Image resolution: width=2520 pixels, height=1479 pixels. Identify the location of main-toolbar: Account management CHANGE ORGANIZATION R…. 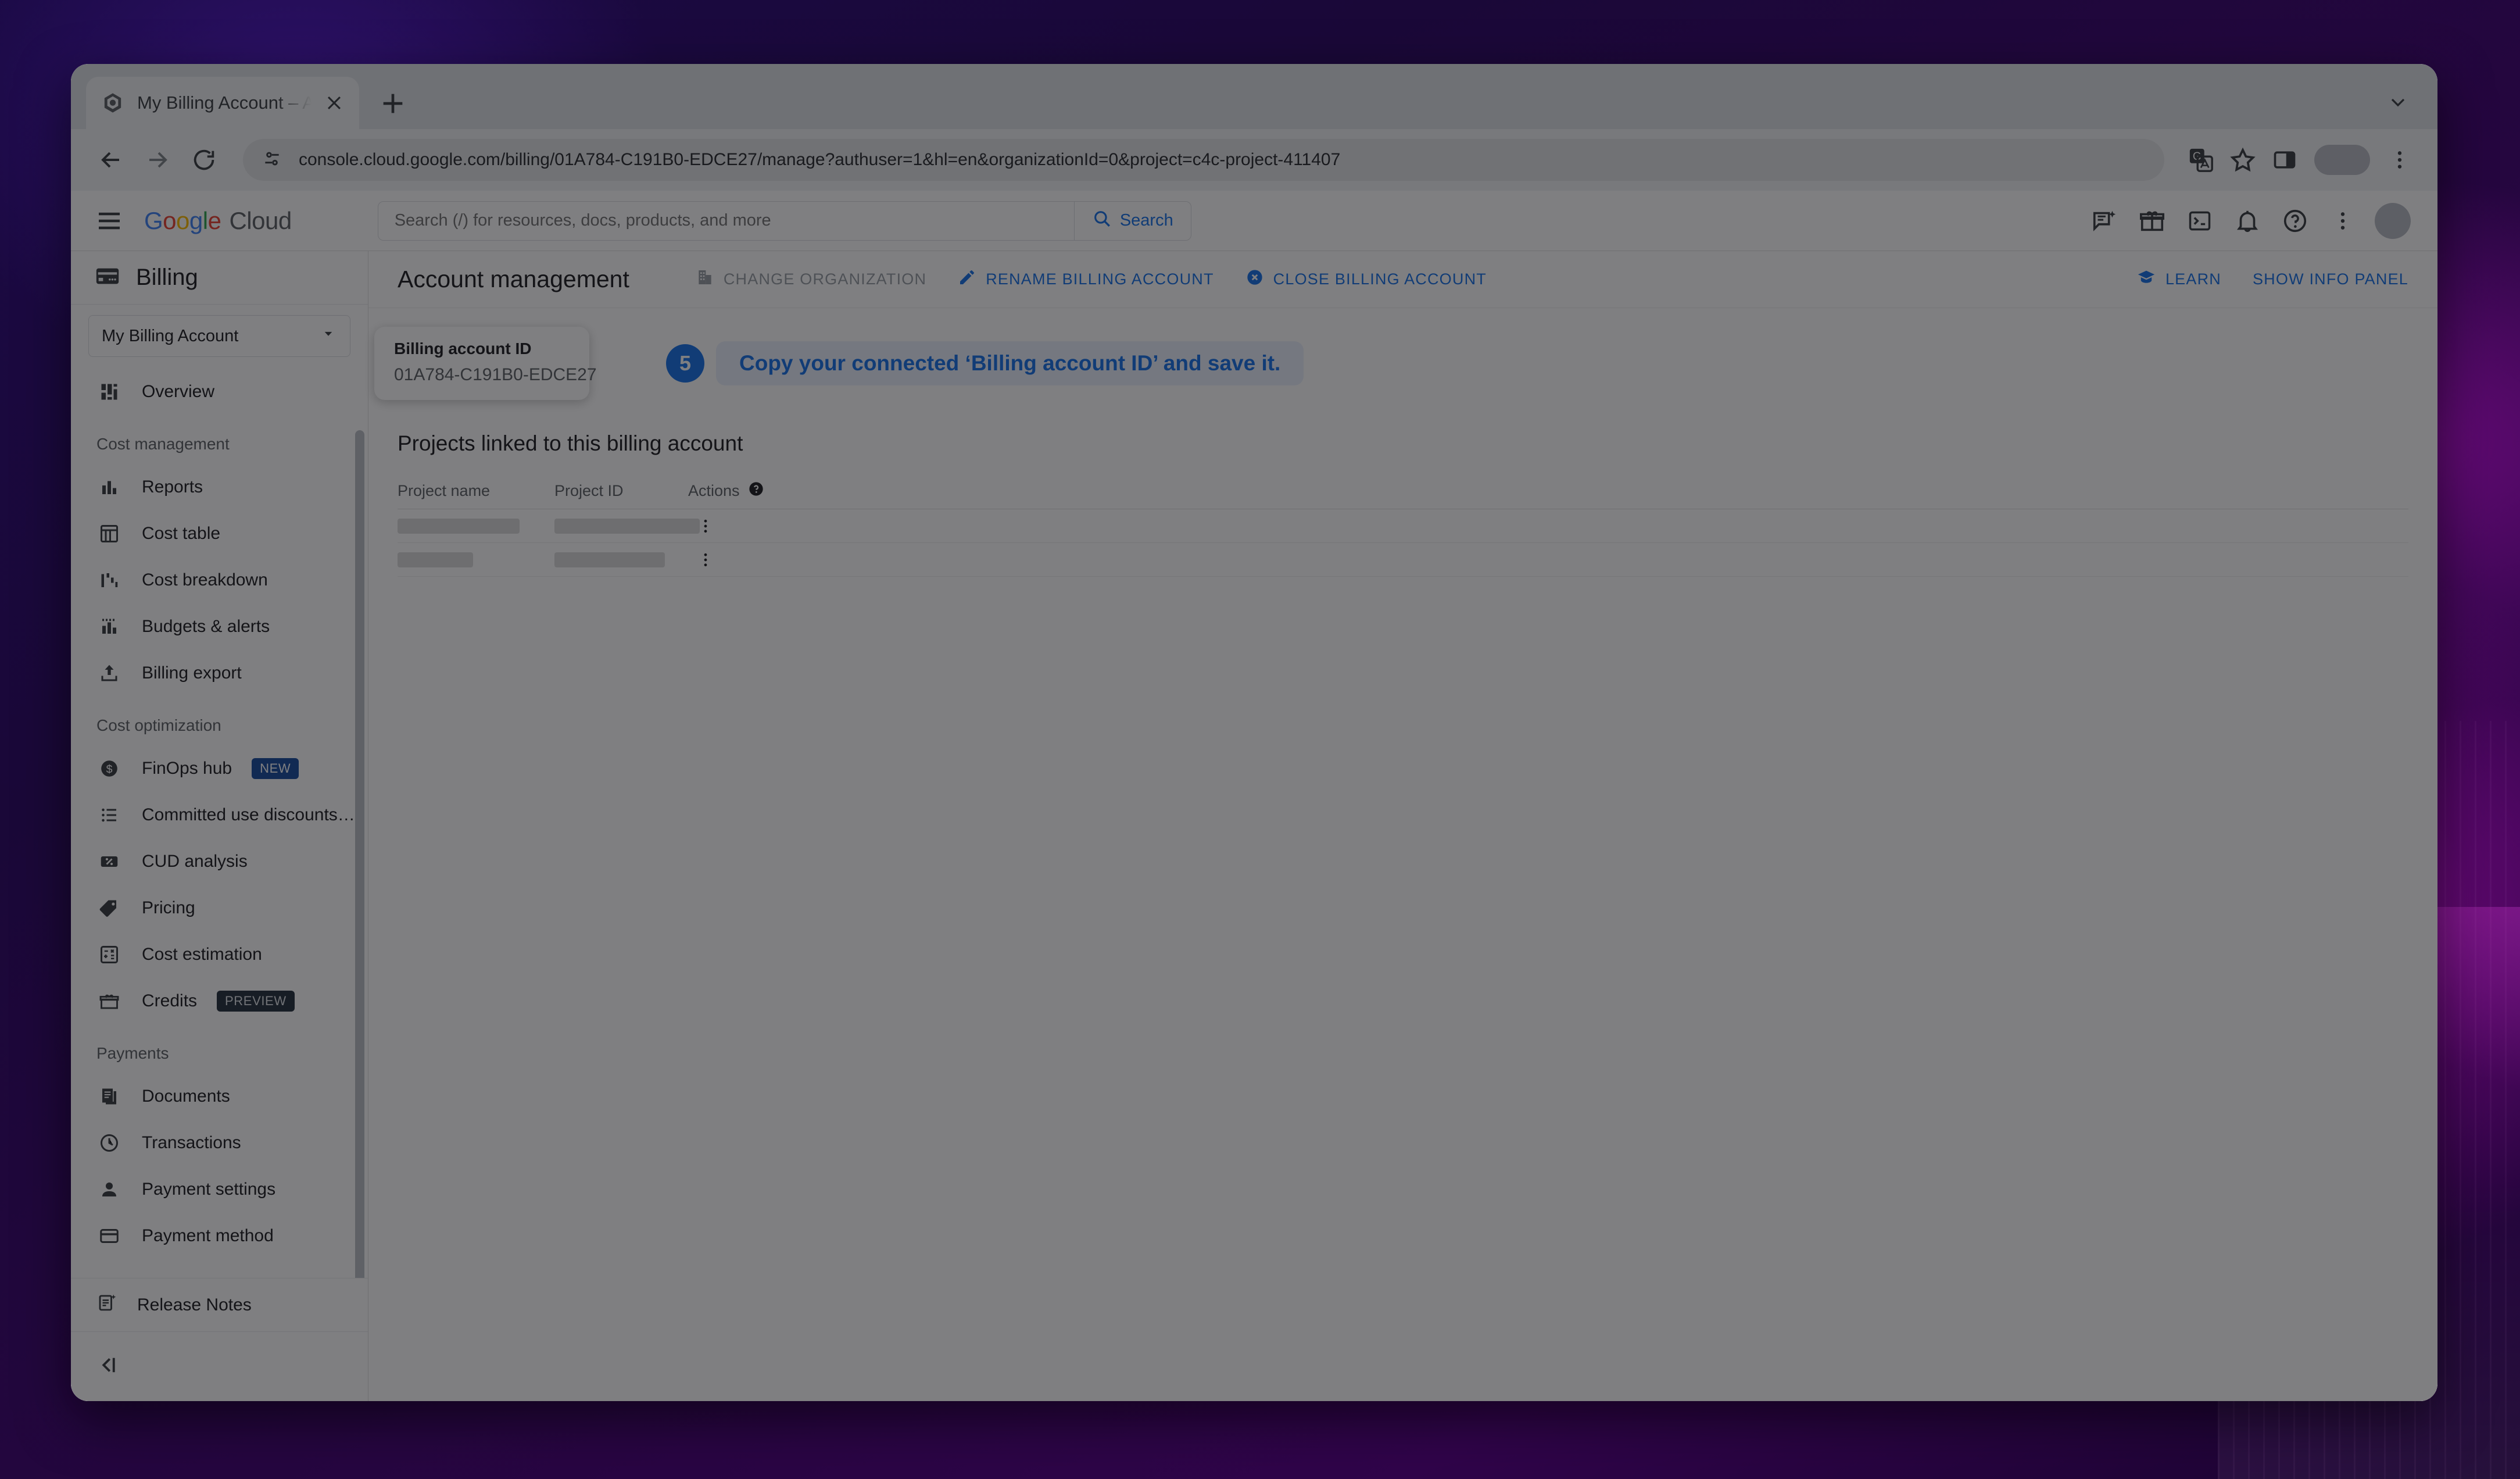
(1402, 279).